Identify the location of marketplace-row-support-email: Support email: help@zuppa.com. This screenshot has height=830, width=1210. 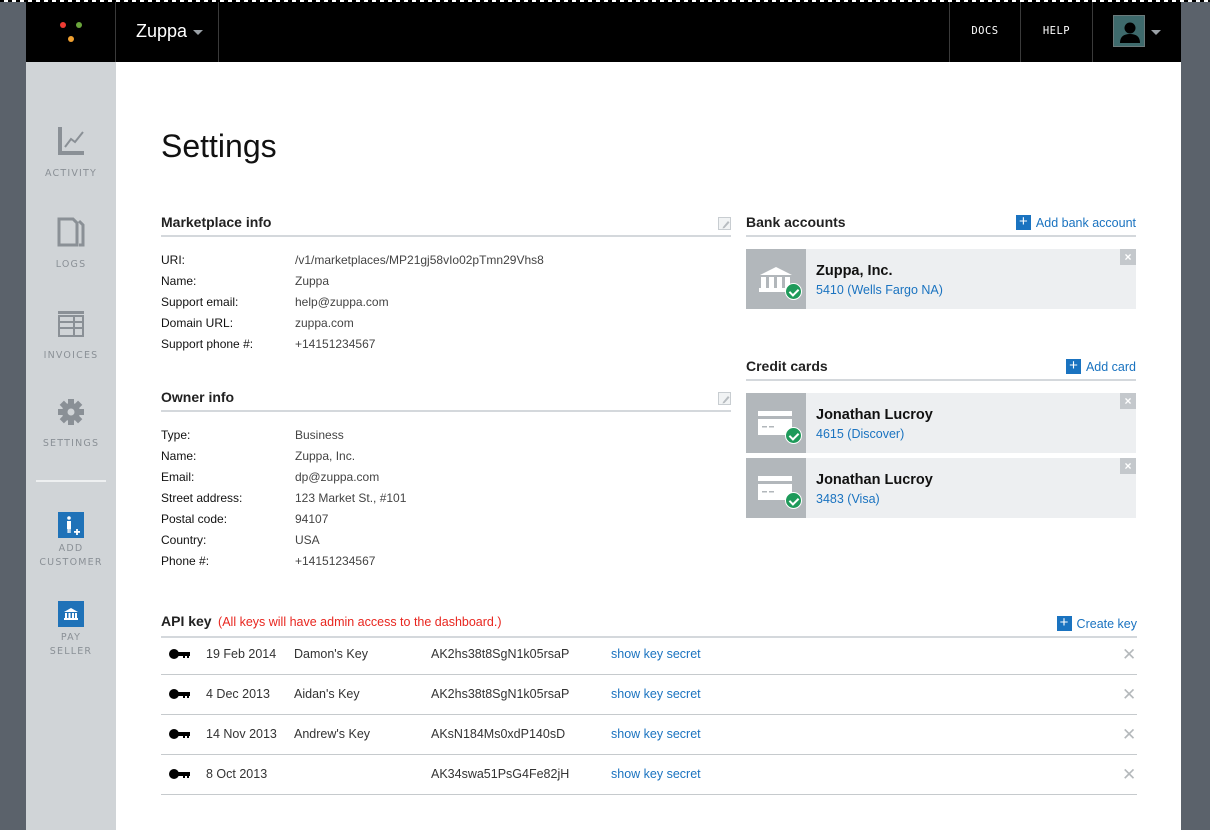
(352, 302).